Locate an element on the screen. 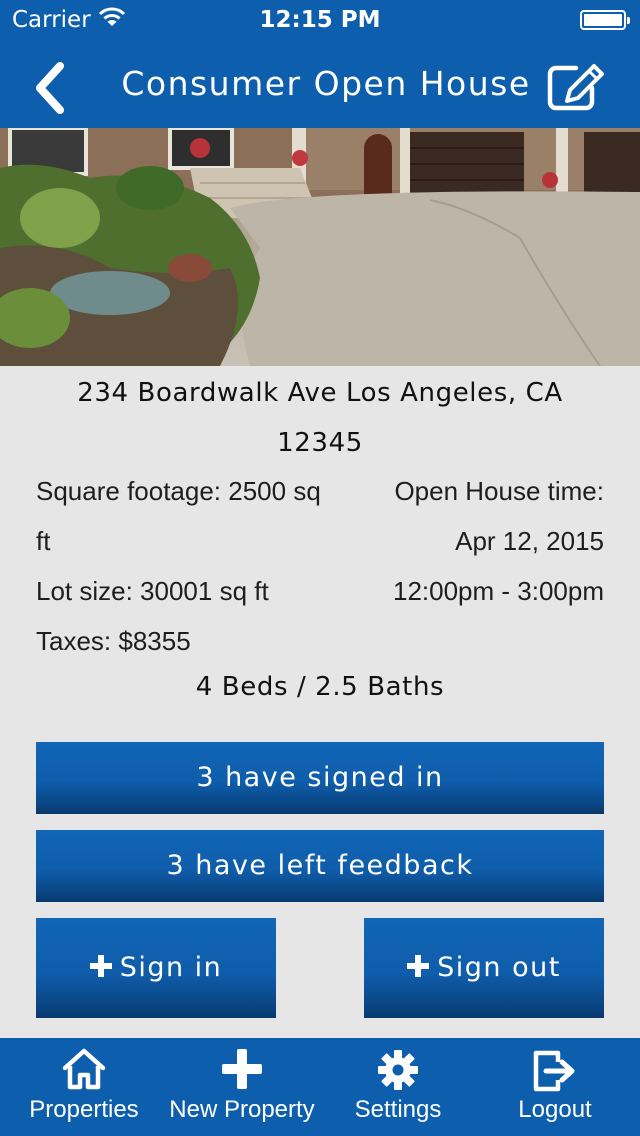  feedback-button: 3 have left feedback is located at coordinates (320, 866).